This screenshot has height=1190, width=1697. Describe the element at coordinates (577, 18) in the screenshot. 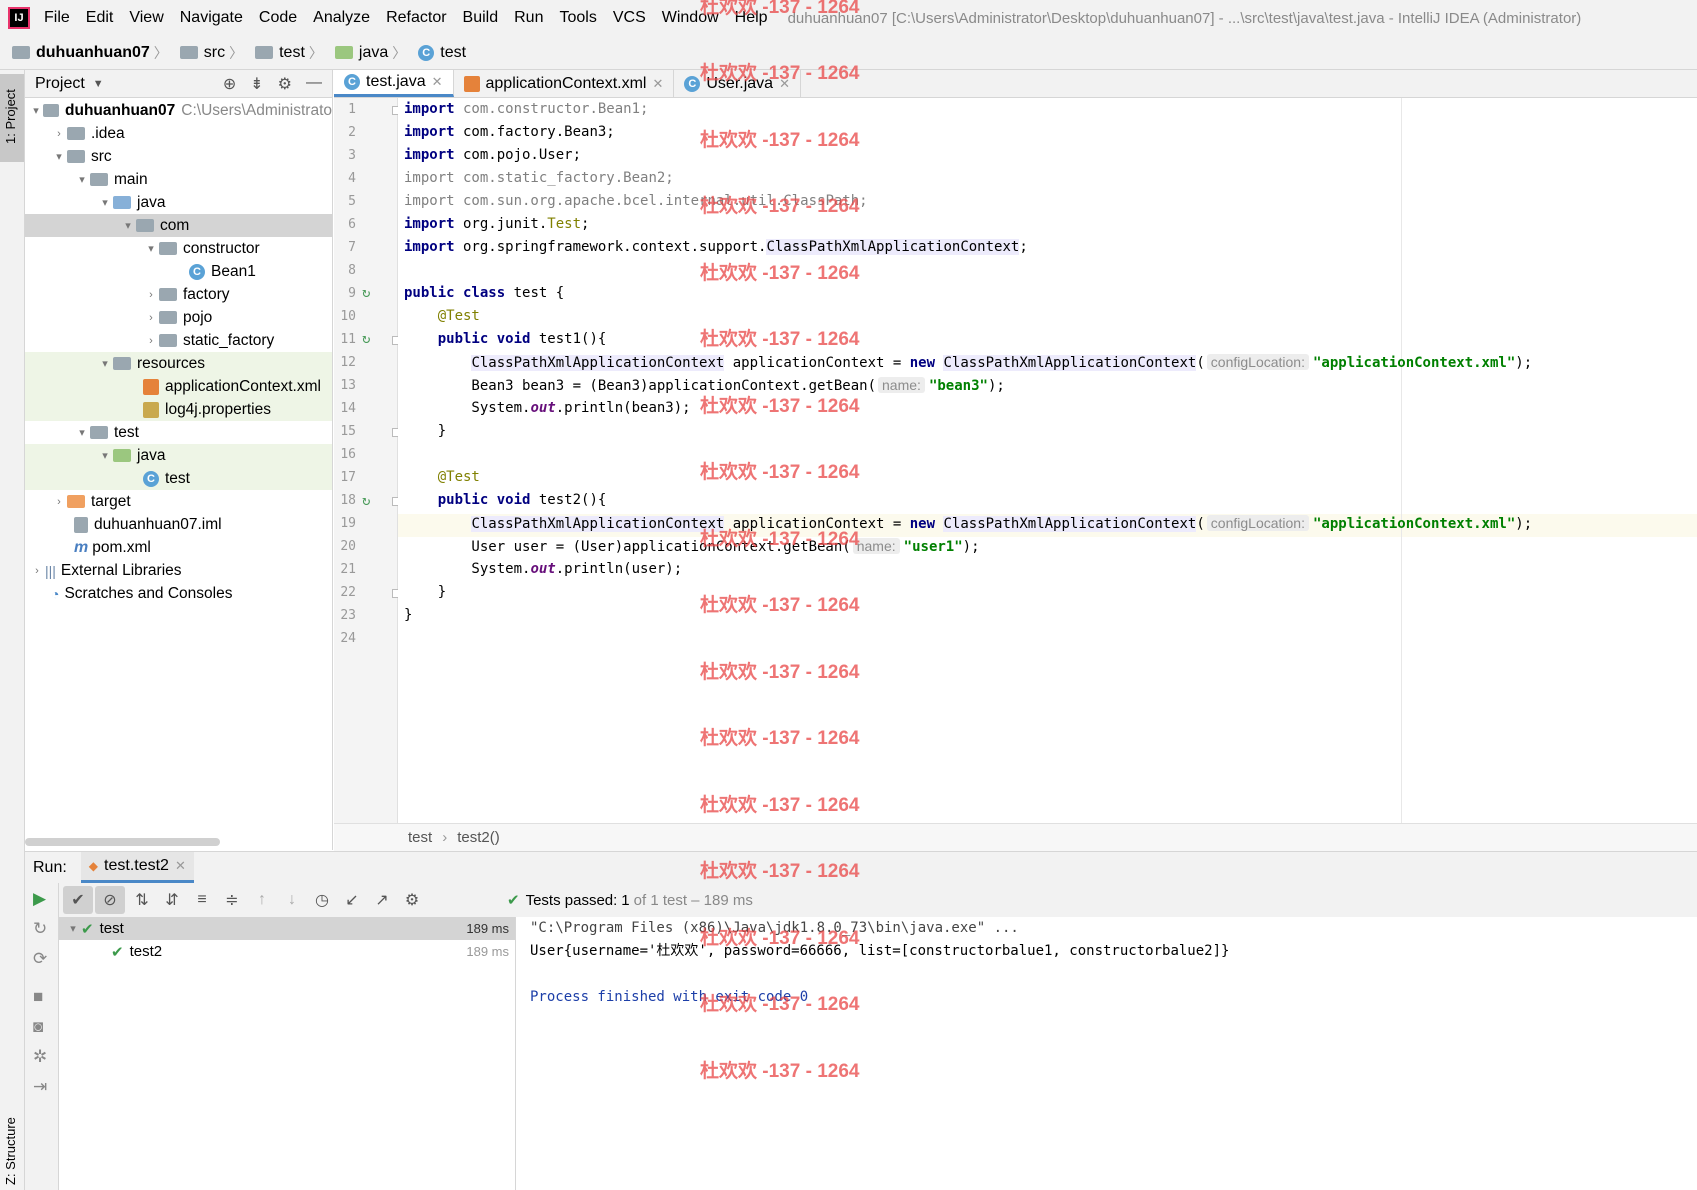

I see `menu-tools: Tools` at that location.